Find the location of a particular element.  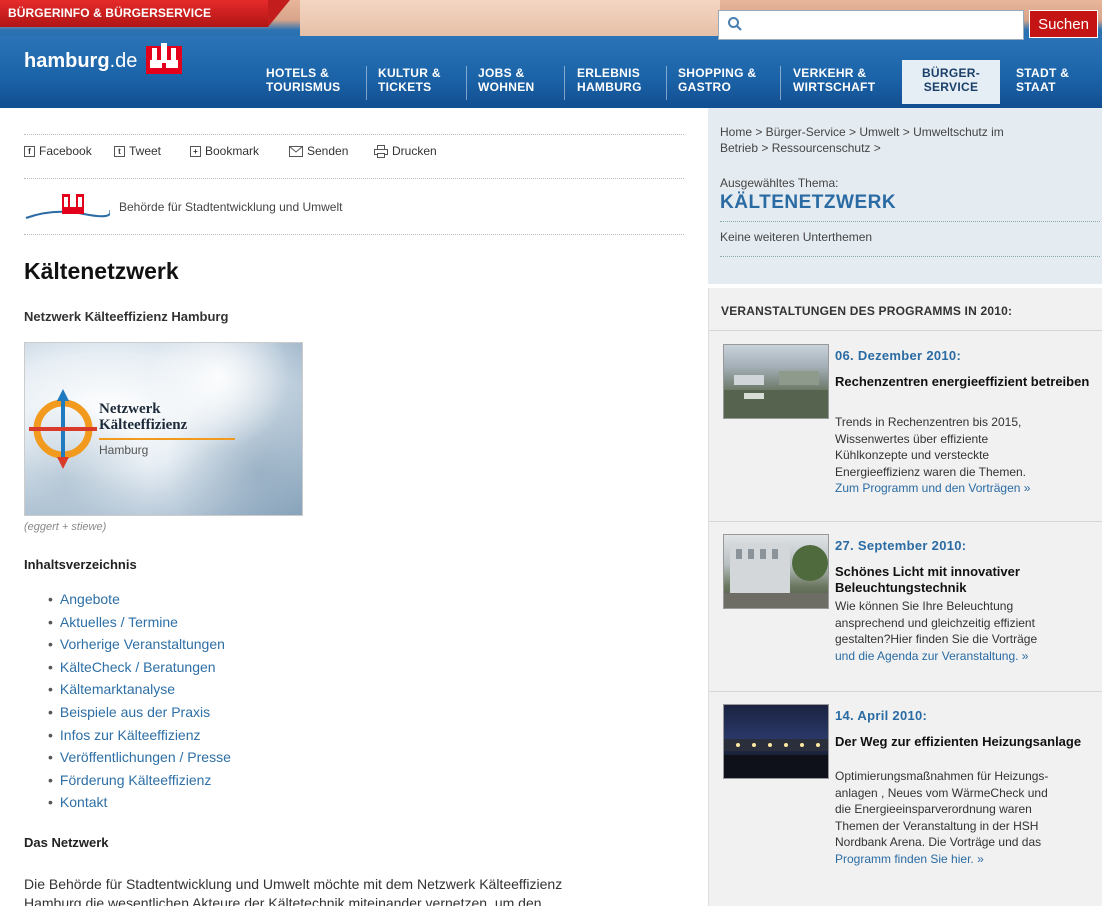

toc-link: Veröffentlichungen / Presse is located at coordinates (145, 757).